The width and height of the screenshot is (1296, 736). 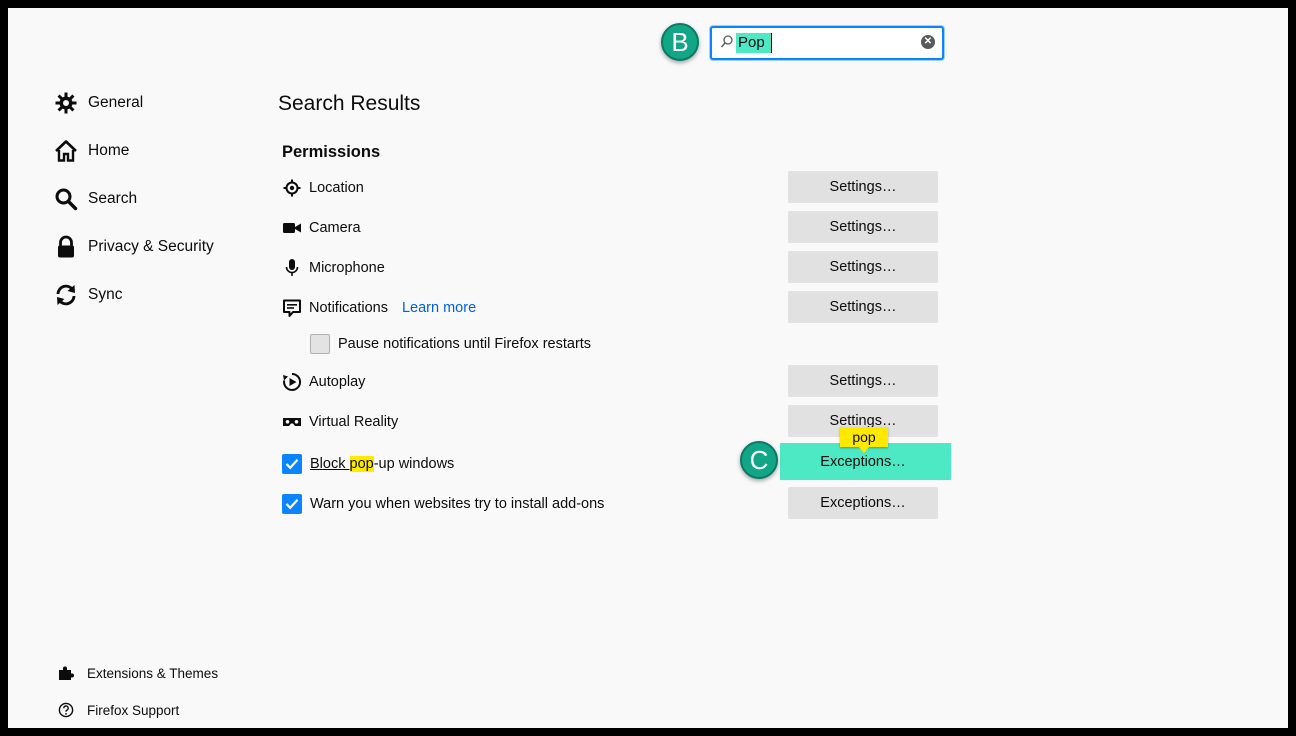 What do you see at coordinates (680, 42) in the screenshot?
I see `callout-b: B` at bounding box center [680, 42].